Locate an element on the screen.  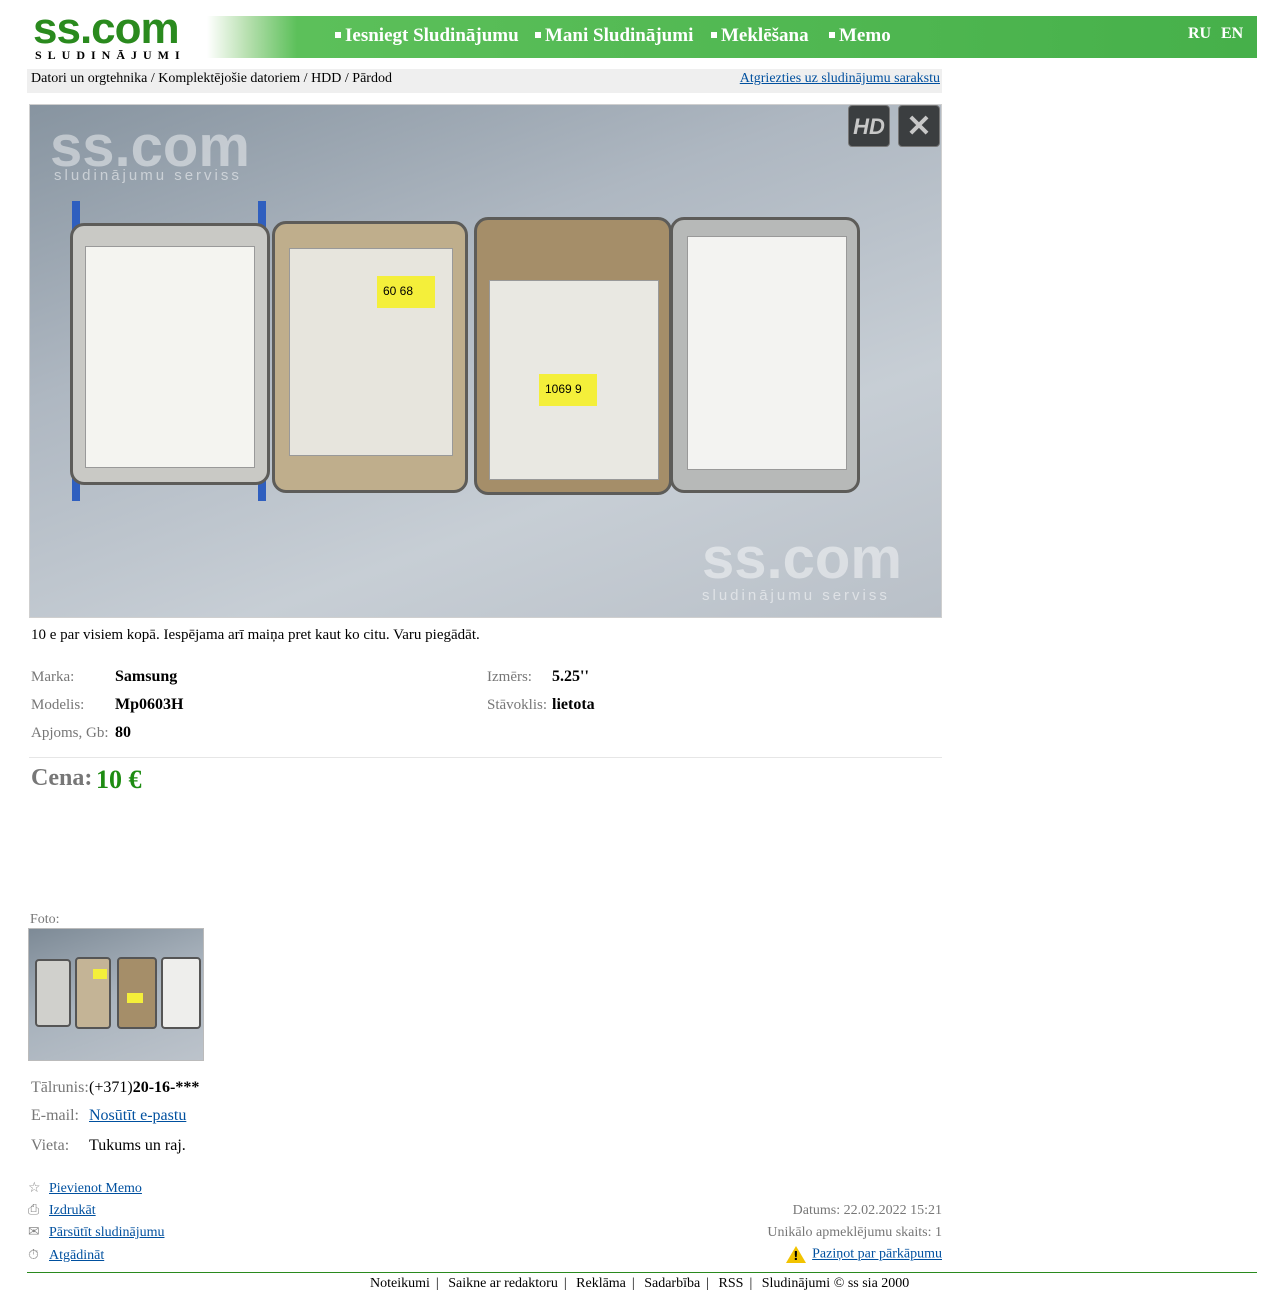
phone-number: (+371)20-16-*** is located at coordinates (144, 1088).